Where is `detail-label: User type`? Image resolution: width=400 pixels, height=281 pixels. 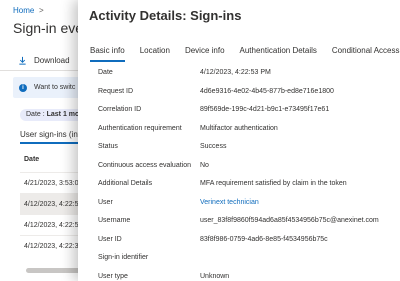 detail-label: User type is located at coordinates (113, 276).